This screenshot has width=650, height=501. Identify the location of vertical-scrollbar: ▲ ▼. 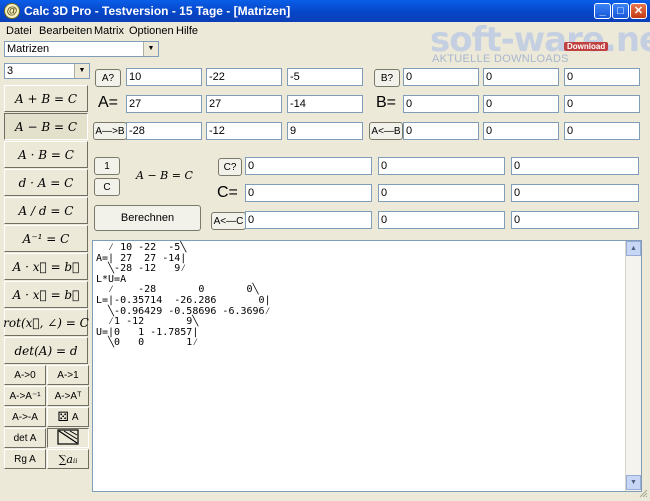
(633, 366).